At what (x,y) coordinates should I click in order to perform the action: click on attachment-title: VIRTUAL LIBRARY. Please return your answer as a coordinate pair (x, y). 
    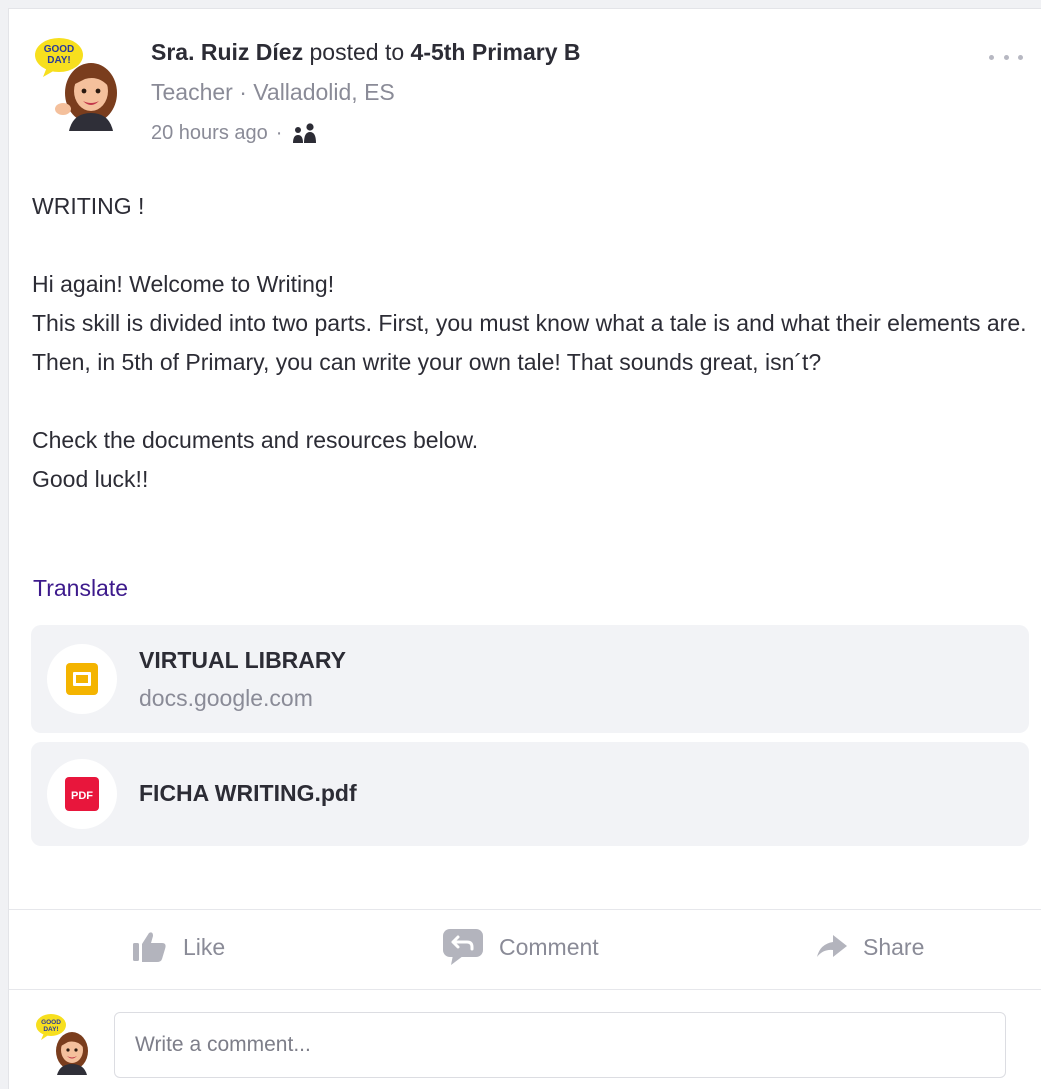
    Looking at the image, I should click on (242, 660).